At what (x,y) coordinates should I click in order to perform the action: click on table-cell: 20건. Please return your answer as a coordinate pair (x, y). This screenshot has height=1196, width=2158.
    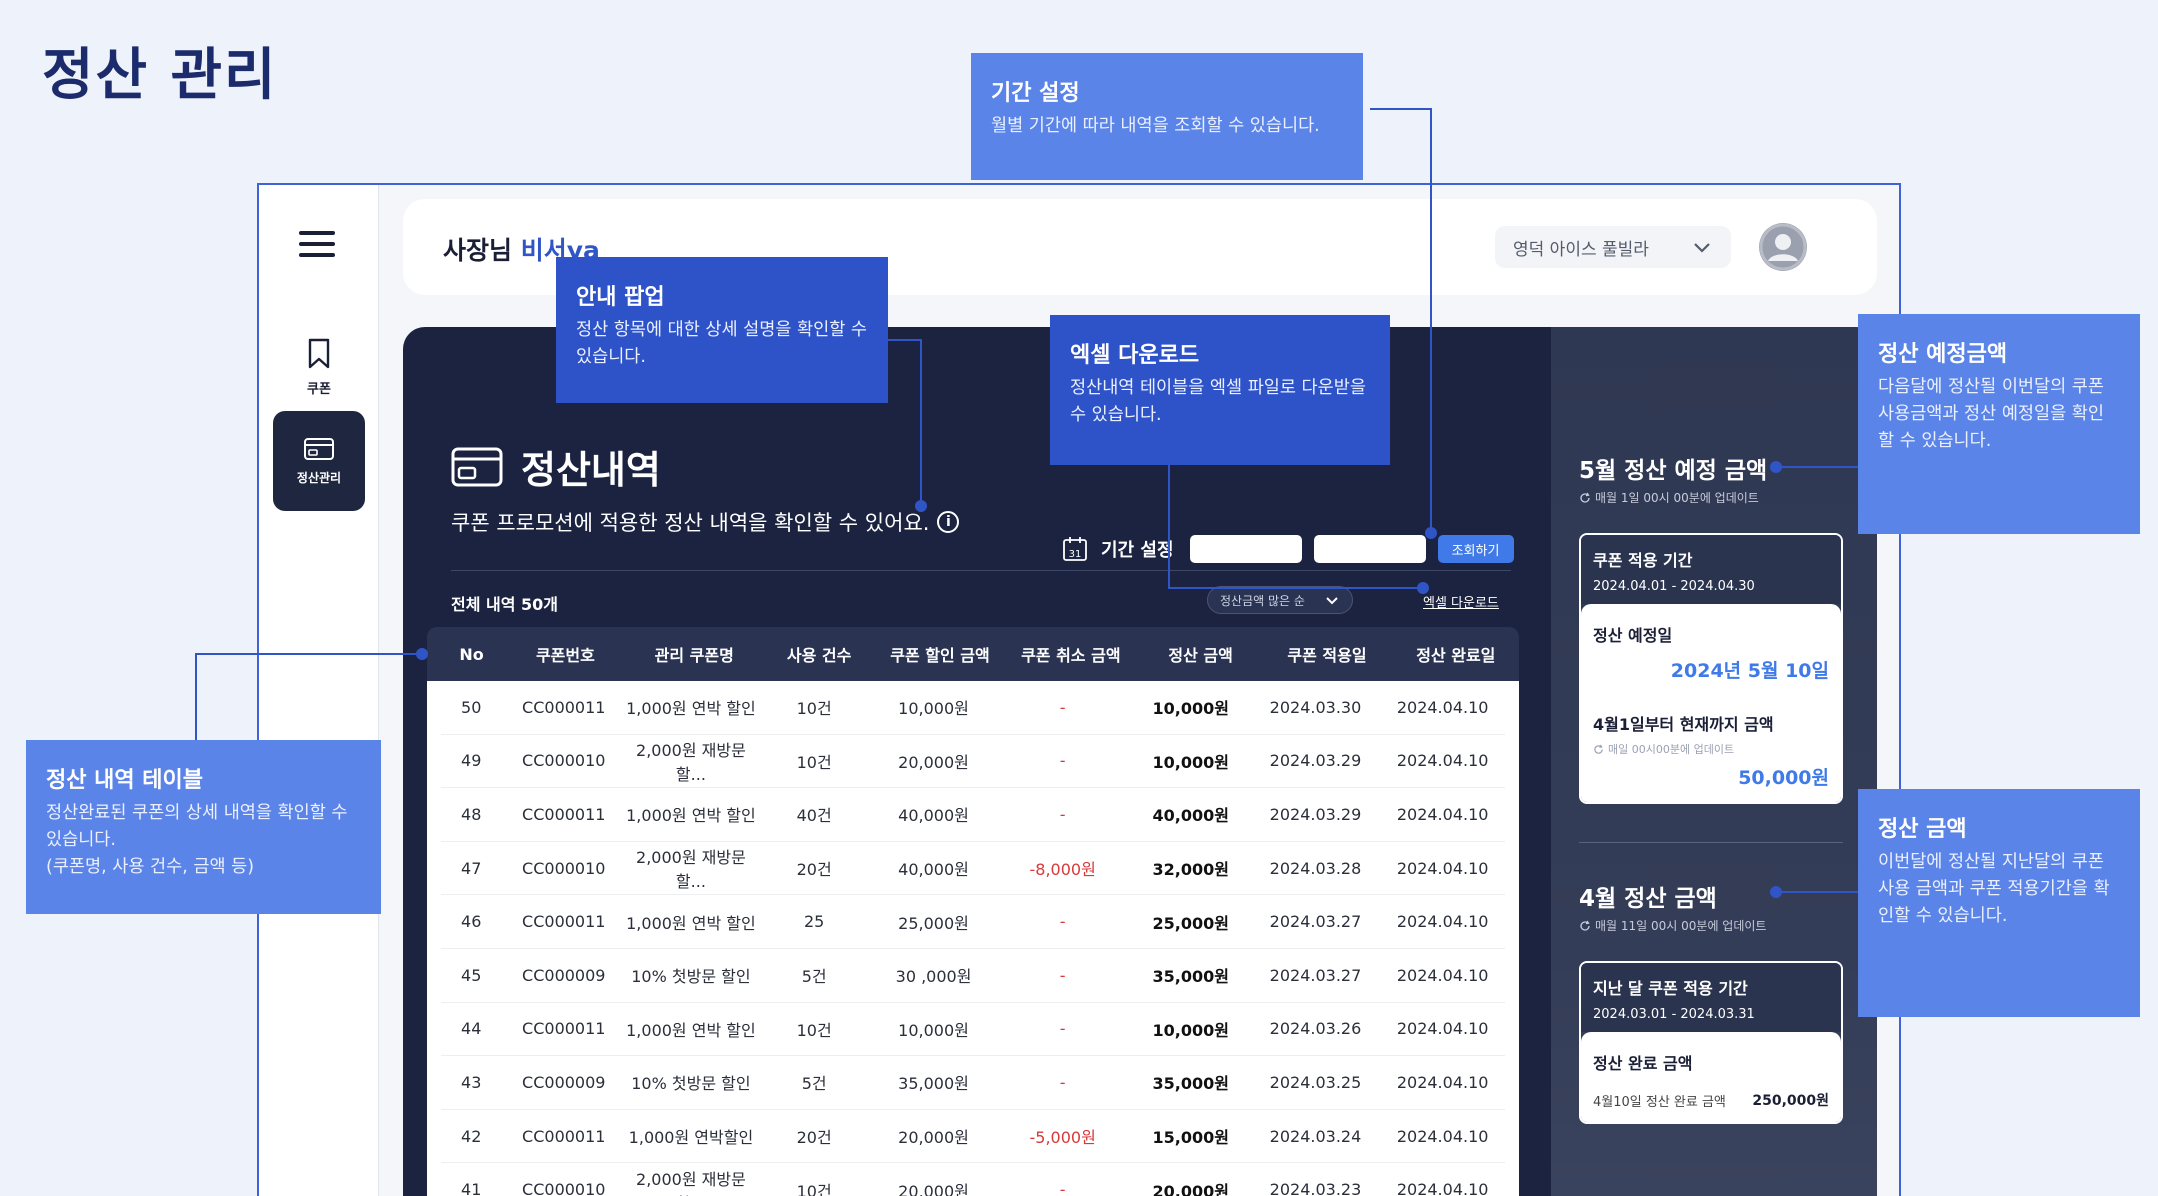
    Looking at the image, I should click on (814, 870).